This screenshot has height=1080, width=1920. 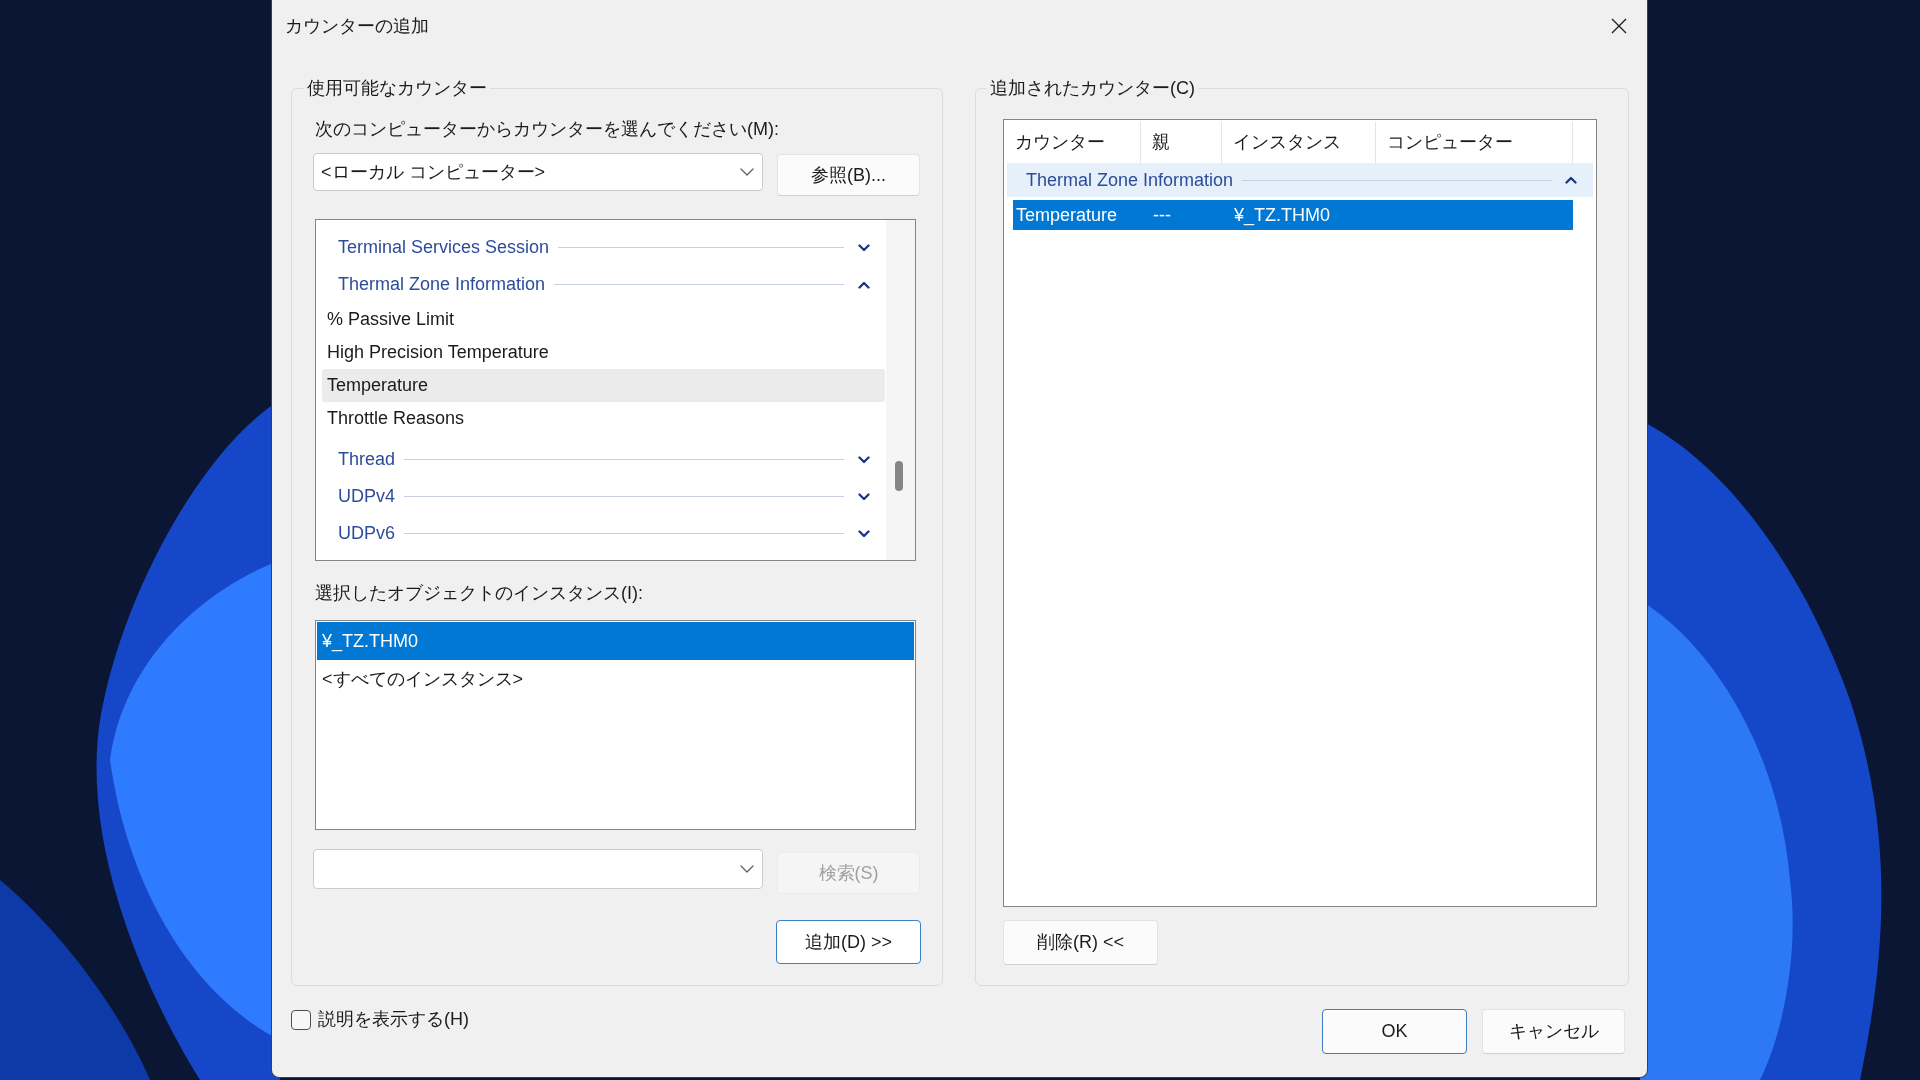 I want to click on instances-label: 選択したオブジェクトのインスタンス(I):, so click(x=479, y=593).